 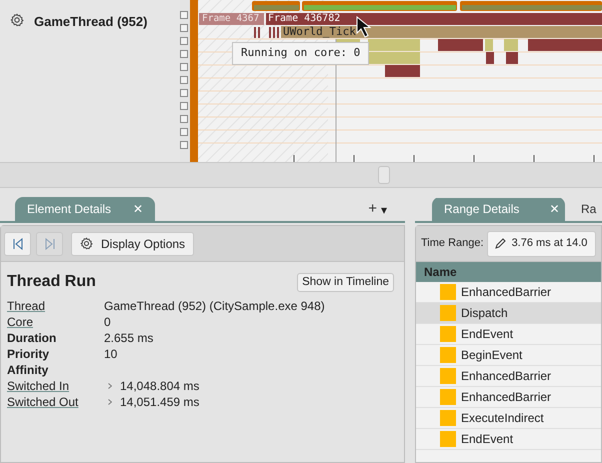 I want to click on field-value: 0, so click(x=107, y=322).